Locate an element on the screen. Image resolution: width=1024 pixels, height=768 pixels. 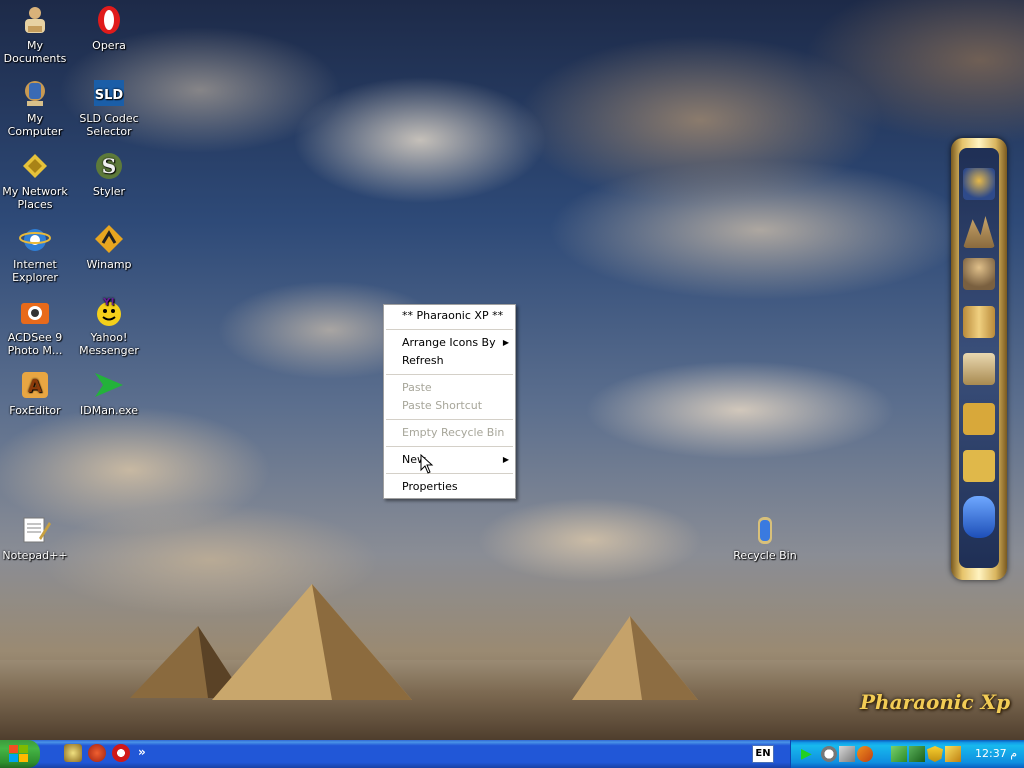
recycle-dock-icon is located at coordinates (979, 517).